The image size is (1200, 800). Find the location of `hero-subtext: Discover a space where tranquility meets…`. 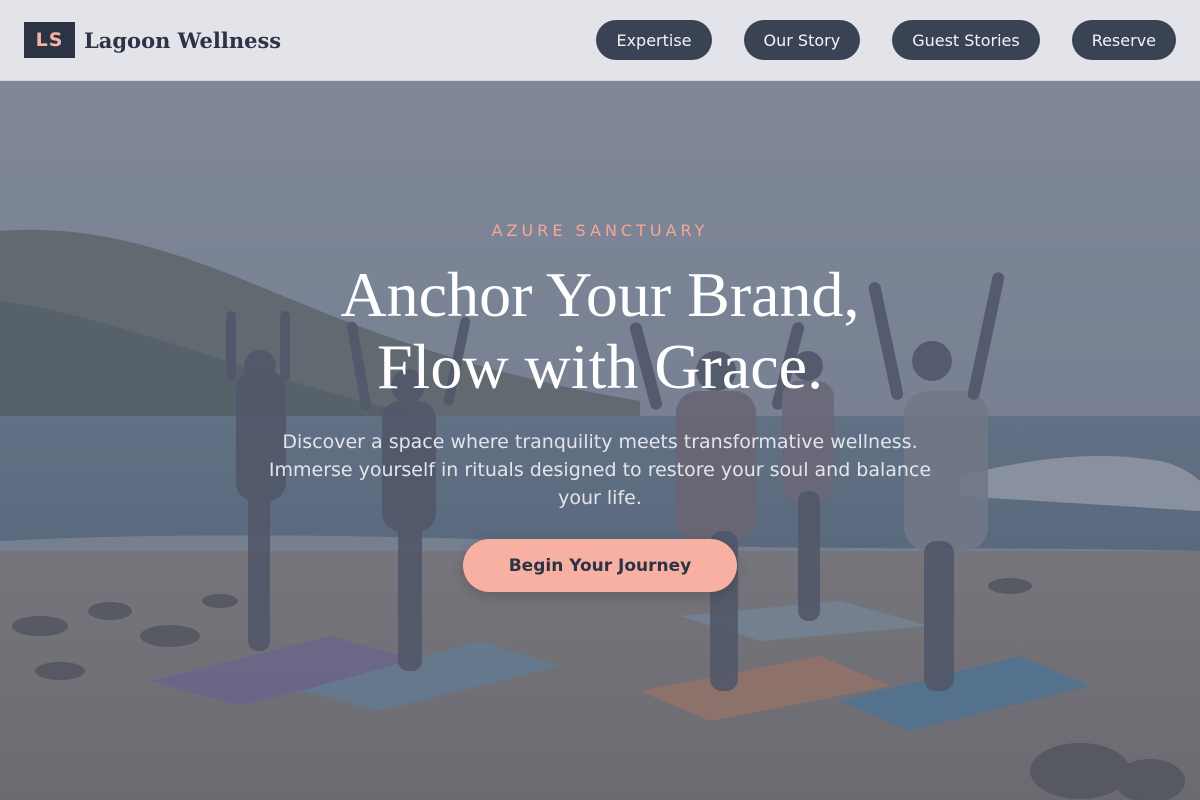

hero-subtext: Discover a space where tranquility meets… is located at coordinates (600, 470).